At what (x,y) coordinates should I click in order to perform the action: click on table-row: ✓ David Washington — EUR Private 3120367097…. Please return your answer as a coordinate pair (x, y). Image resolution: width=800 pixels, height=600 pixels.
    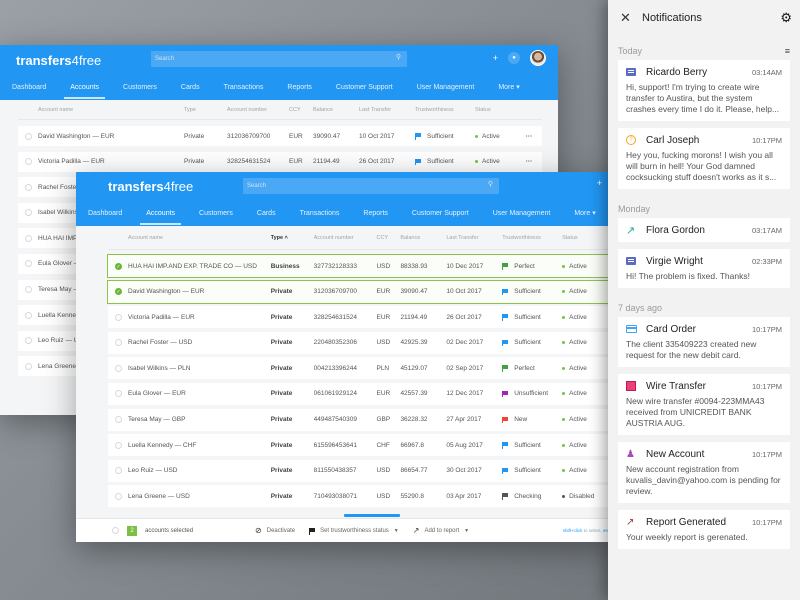
    Looking at the image, I should click on (358, 291).